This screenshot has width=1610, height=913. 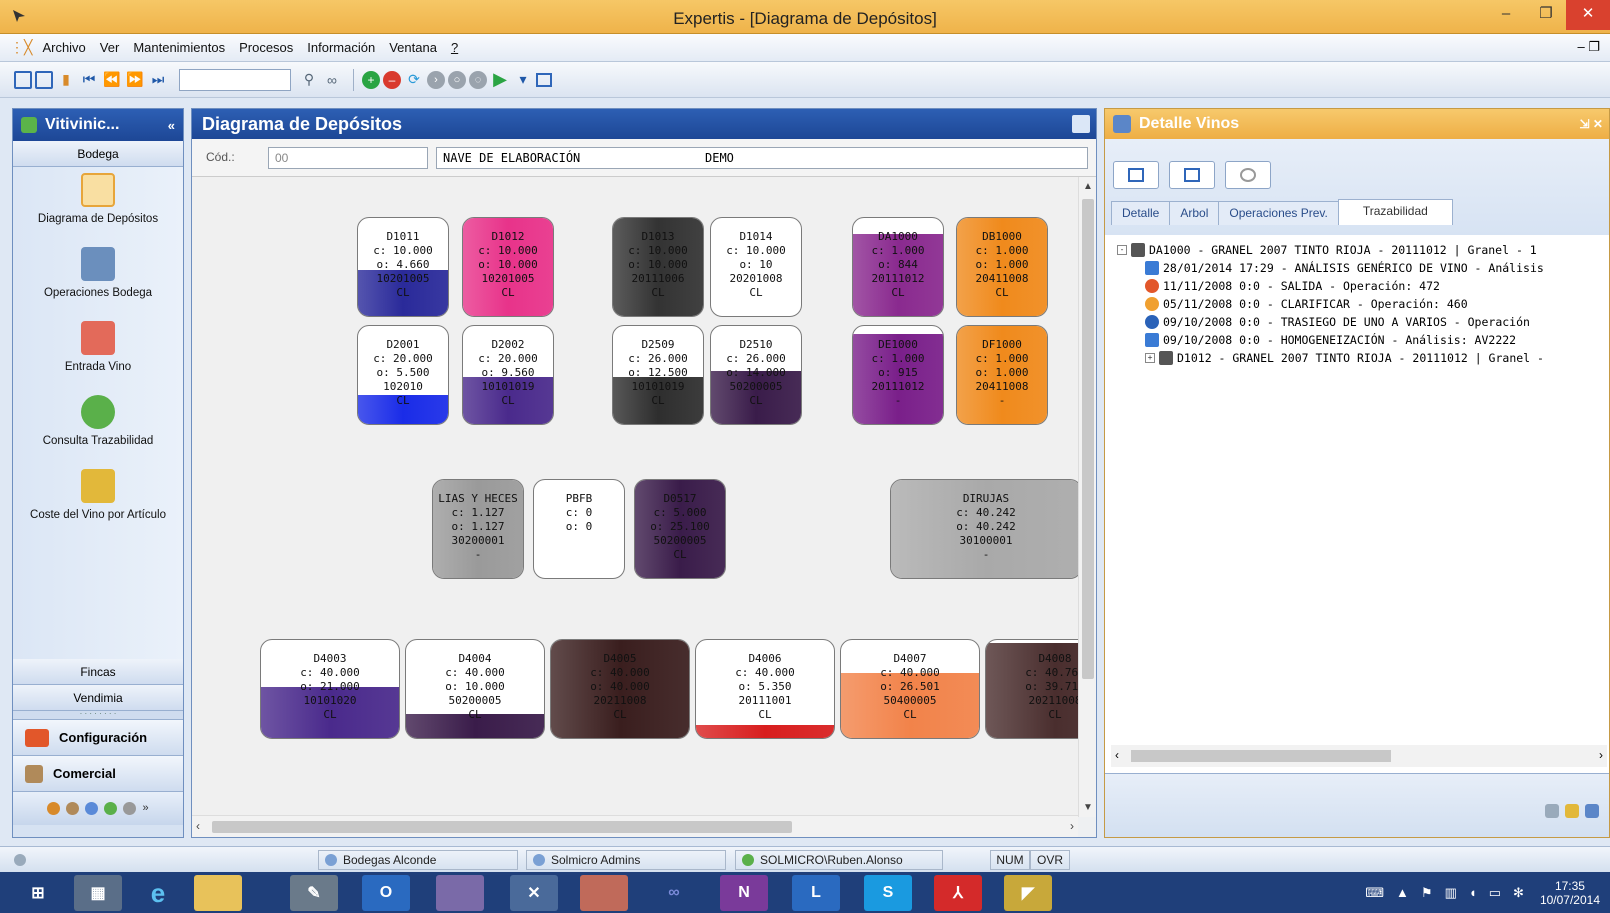 What do you see at coordinates (1395, 212) in the screenshot?
I see `tab-trazabilidad: Trazabilidad` at bounding box center [1395, 212].